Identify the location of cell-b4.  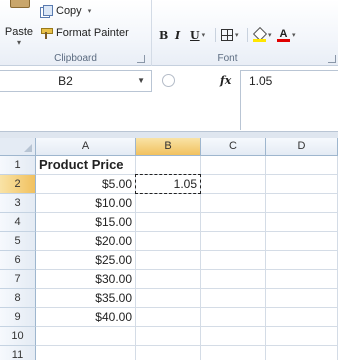
(168, 222).